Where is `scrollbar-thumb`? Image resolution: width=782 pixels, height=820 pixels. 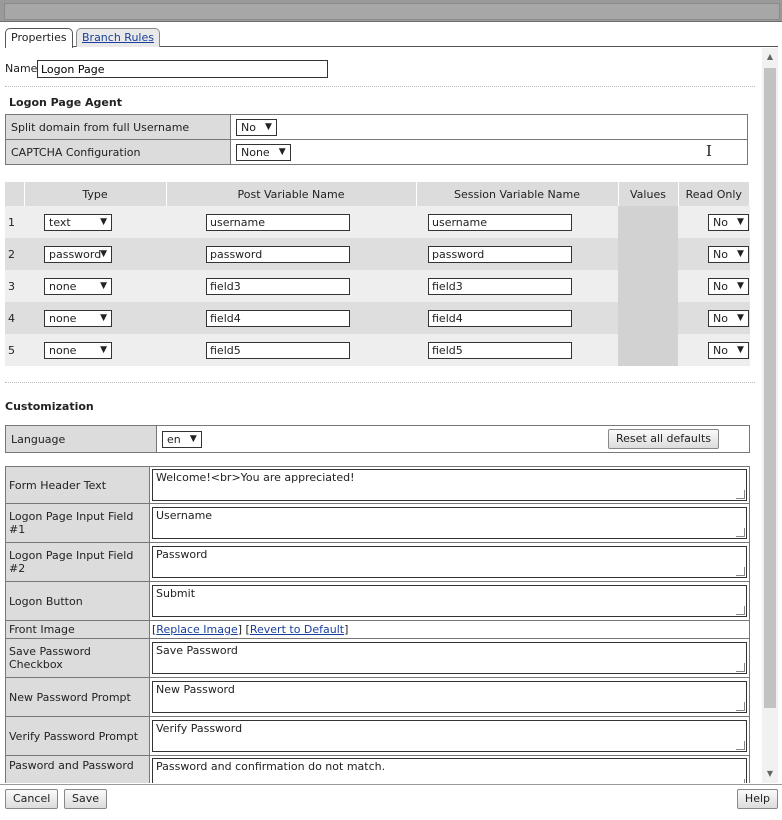
scrollbar-thumb is located at coordinates (770, 388).